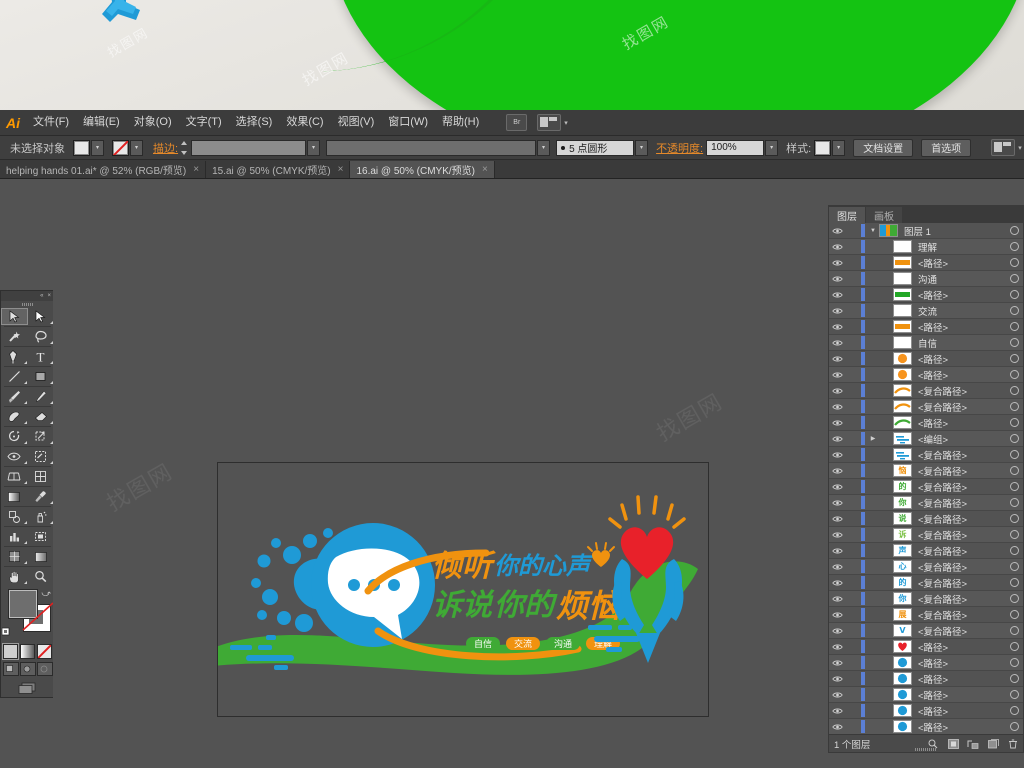 The image size is (1024, 768). Describe the element at coordinates (14, 456) in the screenshot. I see `width-tool` at that location.